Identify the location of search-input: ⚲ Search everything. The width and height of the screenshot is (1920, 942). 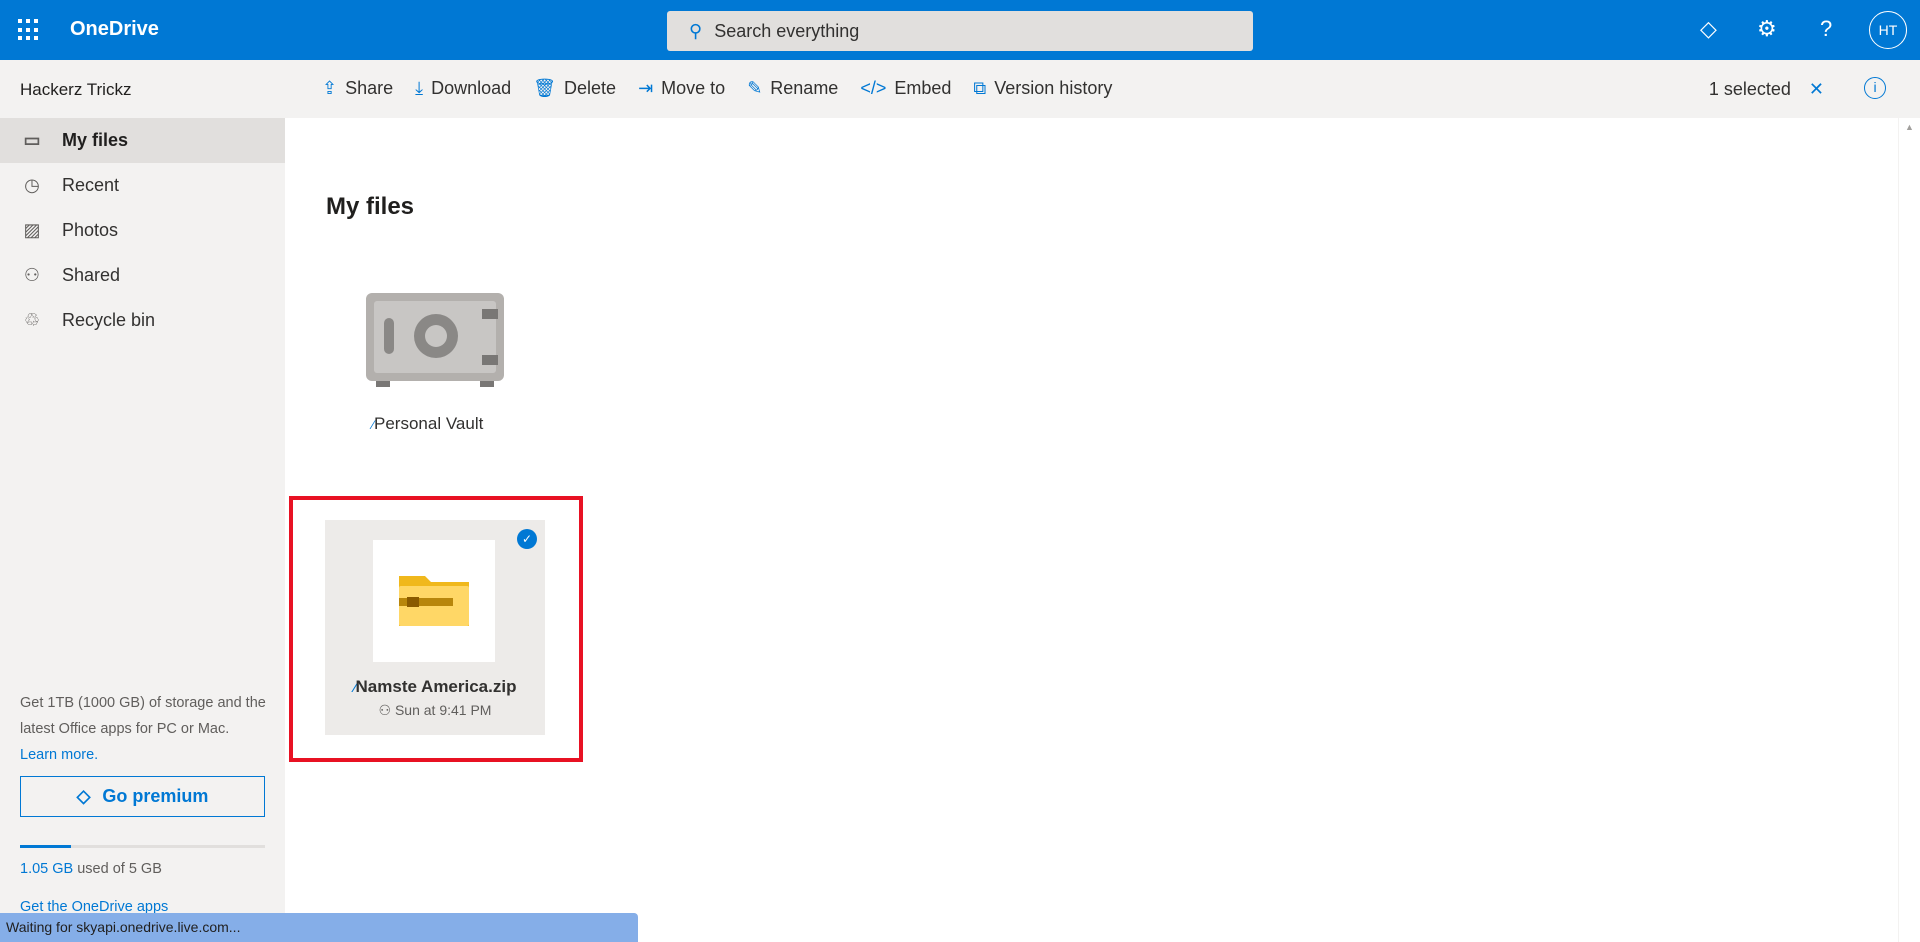
(960, 31).